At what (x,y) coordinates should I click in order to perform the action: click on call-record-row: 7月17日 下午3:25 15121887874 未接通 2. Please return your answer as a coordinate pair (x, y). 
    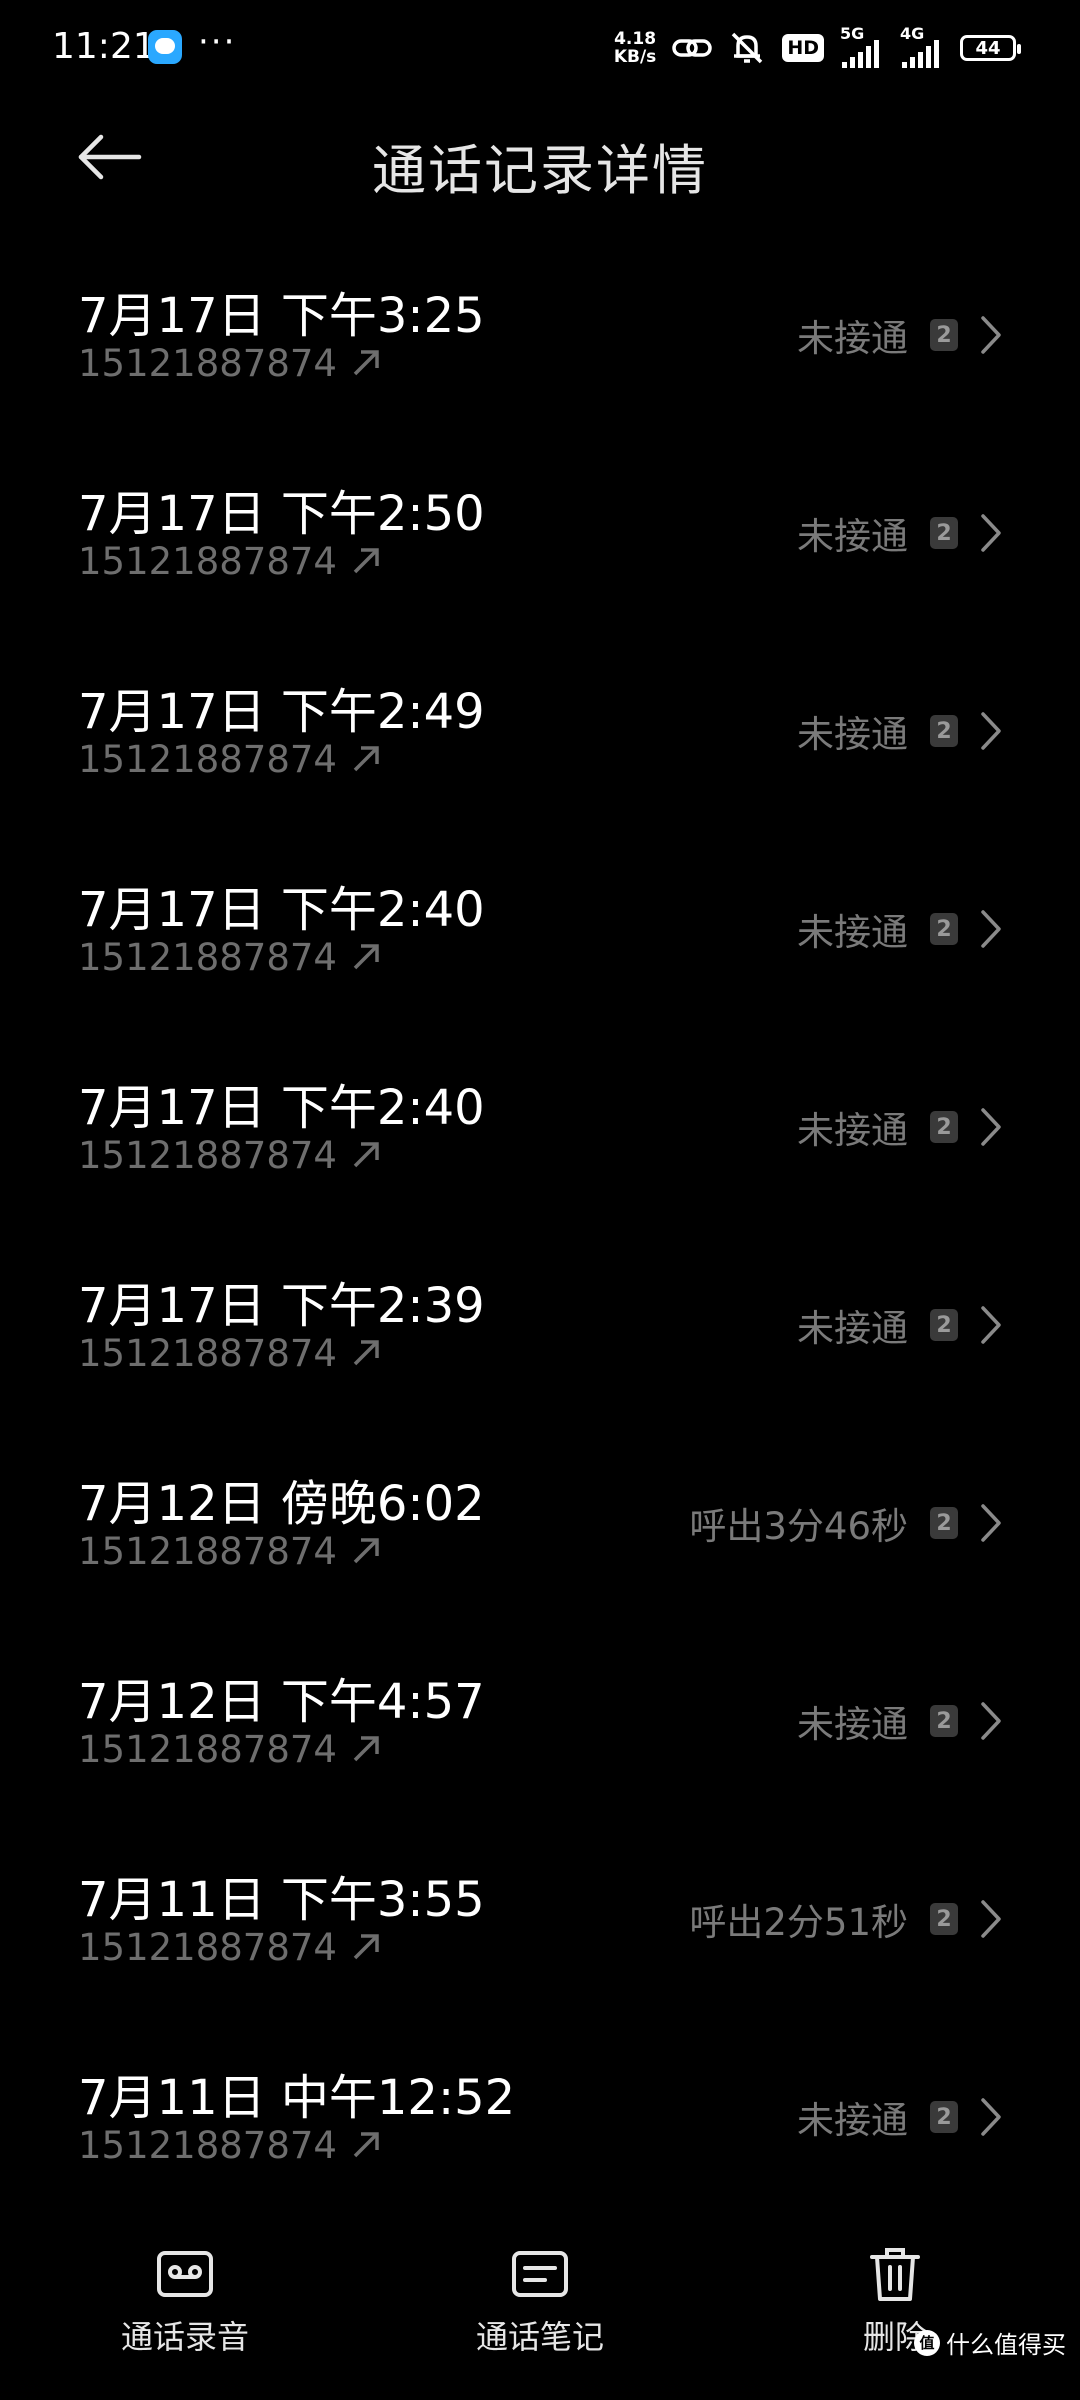
    Looking at the image, I should click on (540, 331).